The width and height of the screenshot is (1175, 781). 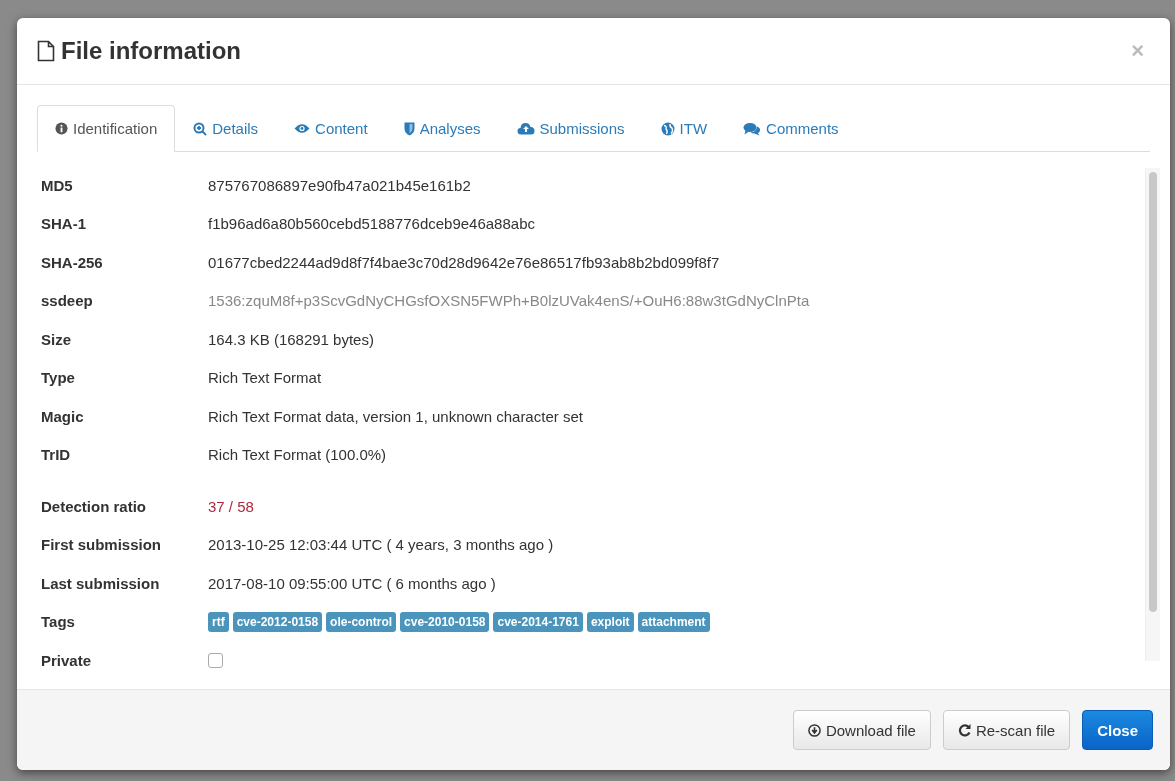 What do you see at coordinates (102, 545) in the screenshot?
I see `field-label: First submission` at bounding box center [102, 545].